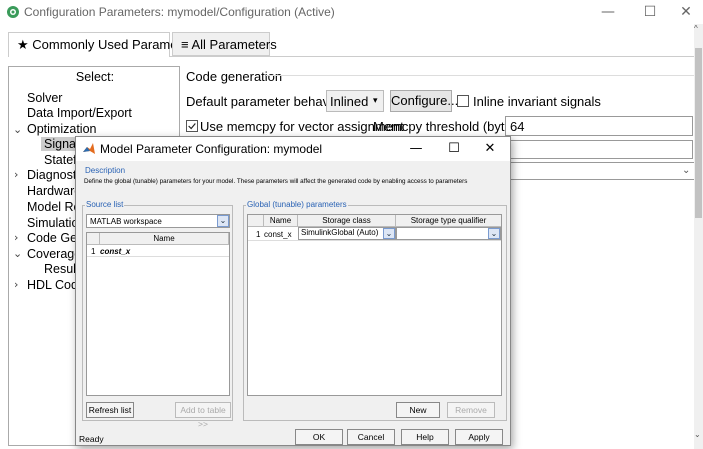 The width and height of the screenshot is (703, 449). I want to click on memcpy-threshold-label: Memcpy threshold (bytes):, so click(450, 126).